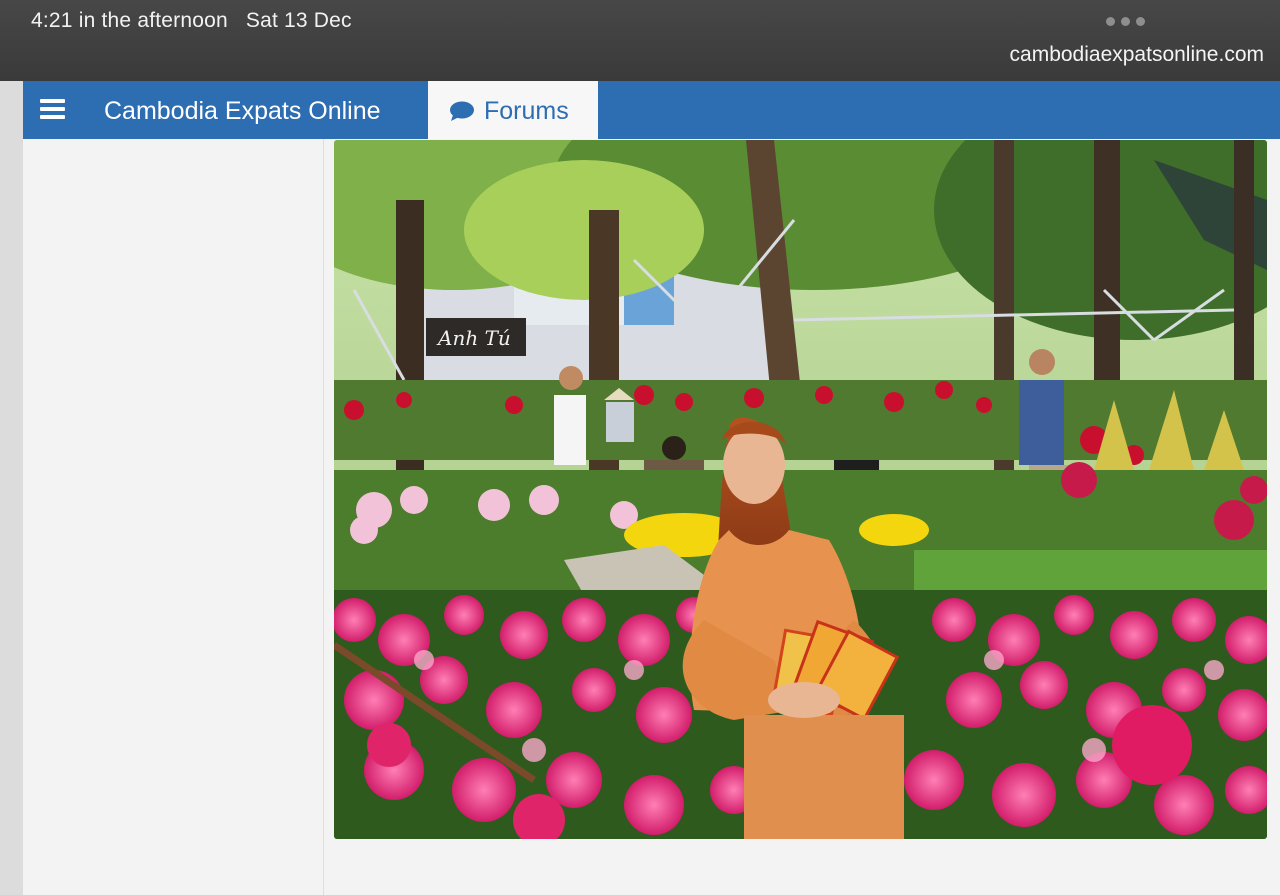  I want to click on status-time: 4:21 in the afternoon Sat 13 Dec, so click(191, 21).